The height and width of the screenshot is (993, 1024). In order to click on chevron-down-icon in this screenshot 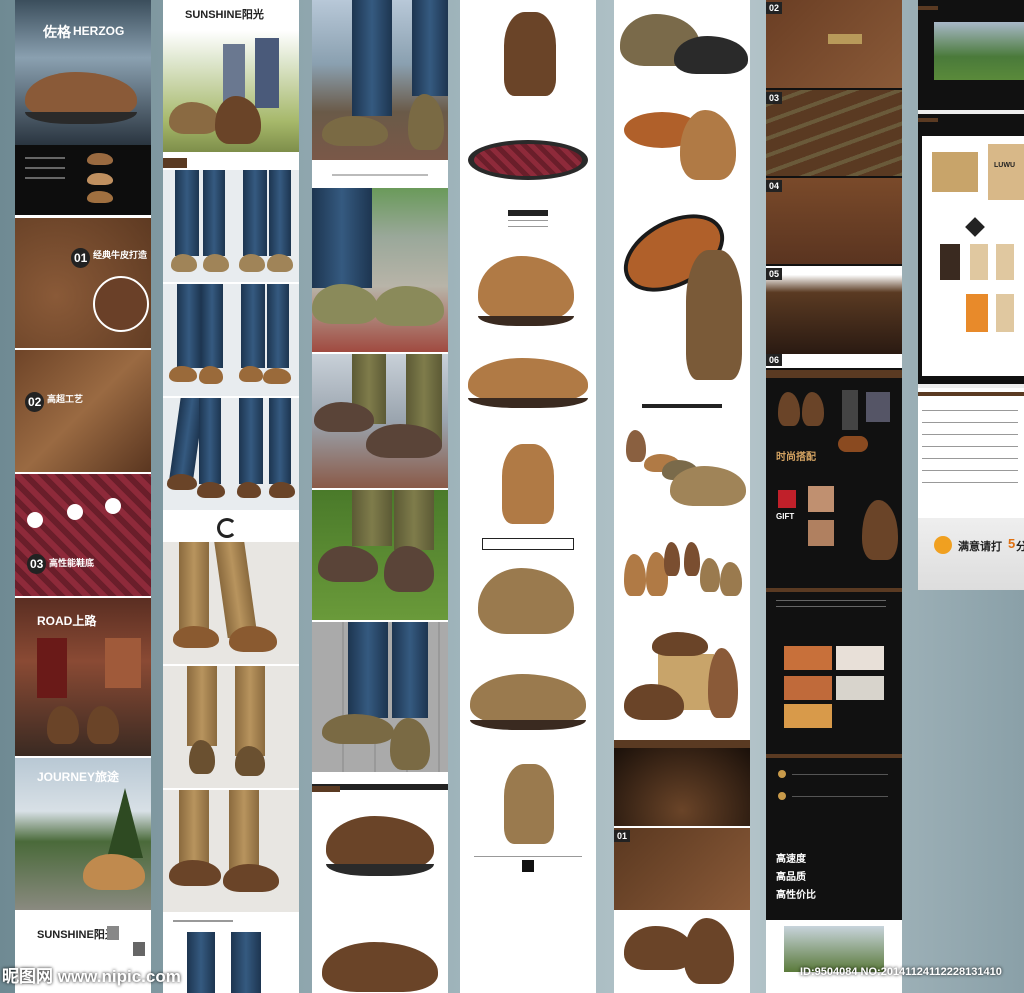, I will do `click(528, 866)`.